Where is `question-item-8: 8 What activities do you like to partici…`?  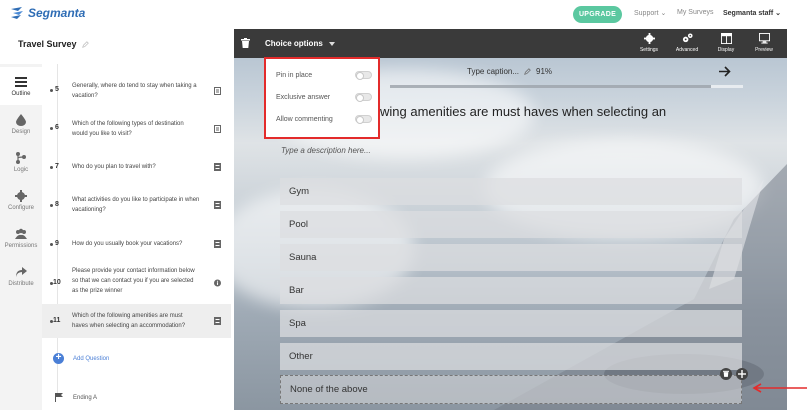
question-item-8: 8 What activities do you like to partici… is located at coordinates (136, 205).